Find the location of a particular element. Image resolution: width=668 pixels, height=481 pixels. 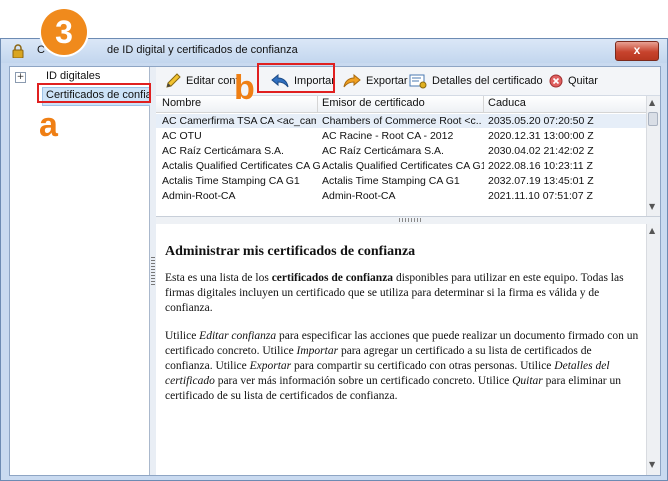

remove-button: Quitar is located at coordinates (573, 81).